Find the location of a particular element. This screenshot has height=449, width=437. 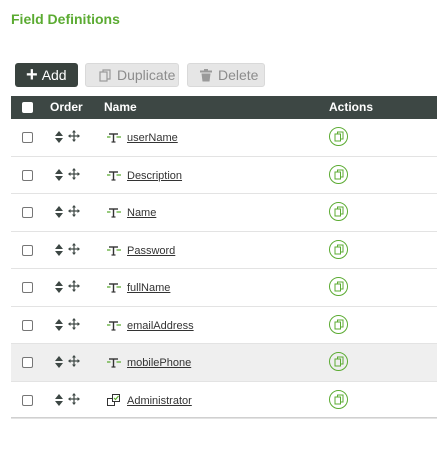

field-name-link: Name is located at coordinates (141, 213).